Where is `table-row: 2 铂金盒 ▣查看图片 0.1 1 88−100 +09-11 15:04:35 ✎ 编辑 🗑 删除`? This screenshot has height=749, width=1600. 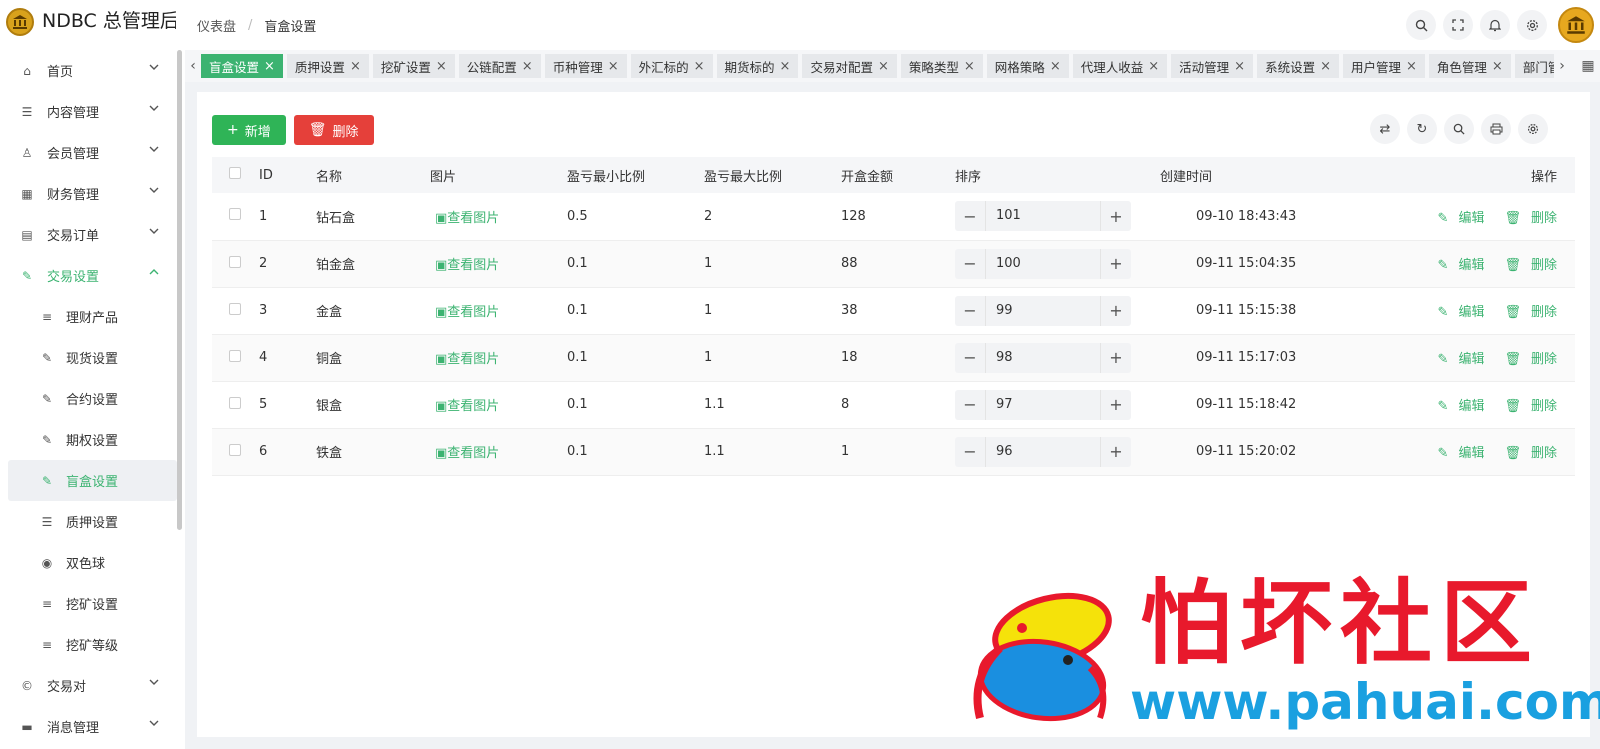 table-row: 2 铂金盒 ▣查看图片 0.1 1 88−100 +09-11 15:04:35 ✎ 编辑 🗑 删除 is located at coordinates (893, 264).